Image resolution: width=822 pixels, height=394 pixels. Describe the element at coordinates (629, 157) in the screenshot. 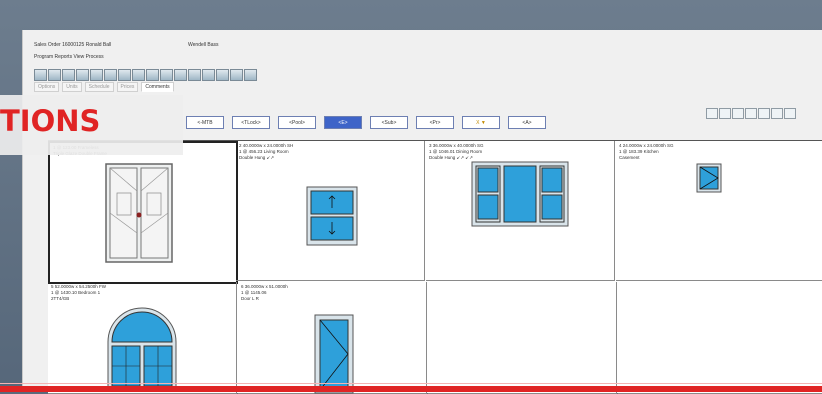

I see `unit-4-line-3: Casement` at that location.